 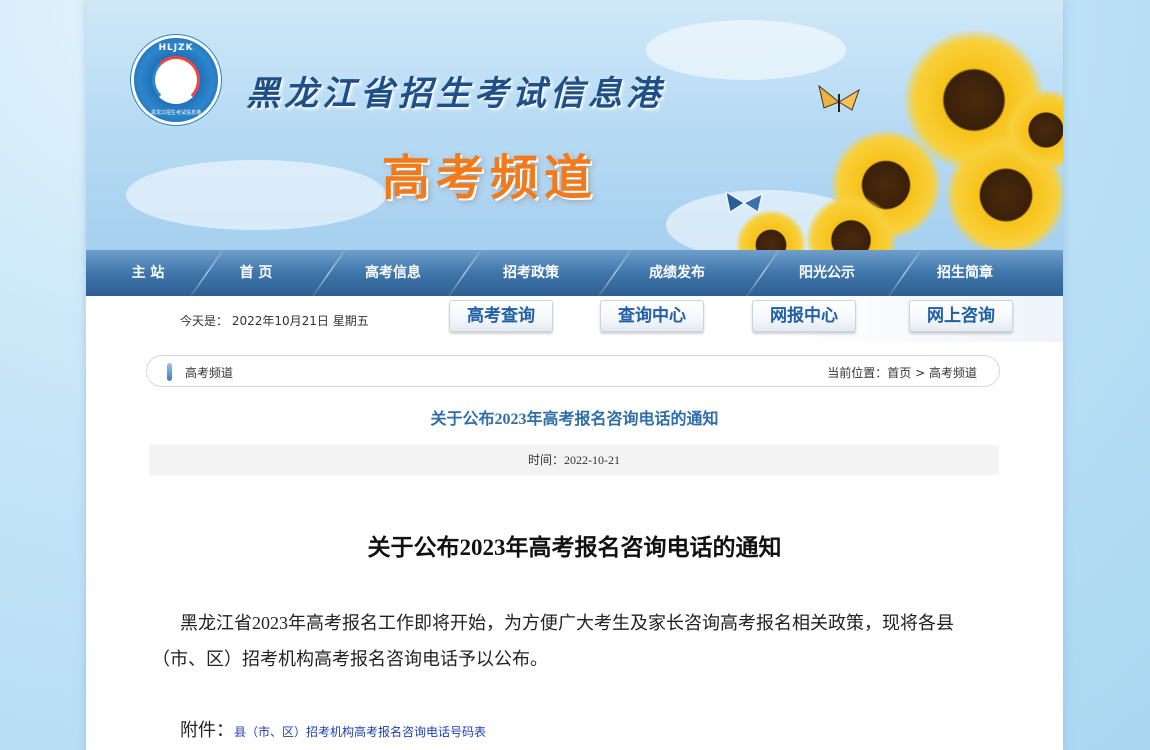 I want to click on logo-text: HLJZK, so click(x=176, y=48).